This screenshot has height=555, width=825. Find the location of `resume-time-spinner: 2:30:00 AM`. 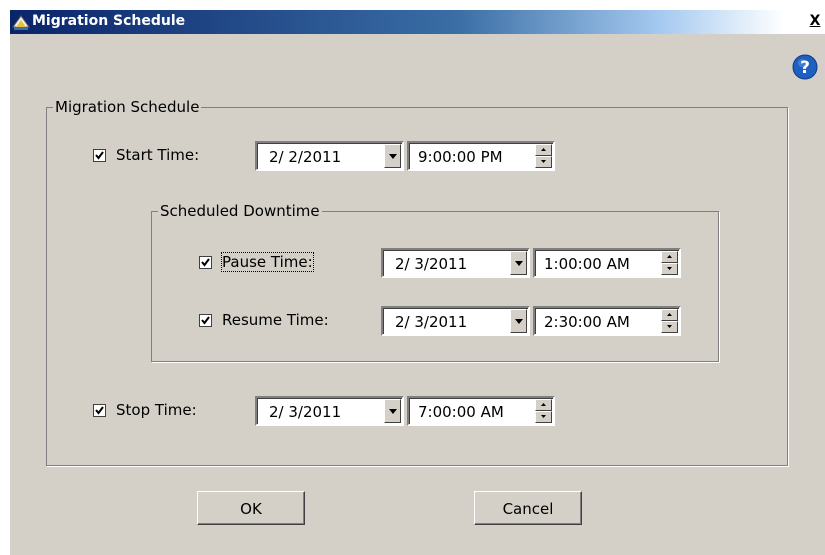

resume-time-spinner: 2:30:00 AM is located at coordinates (607, 321).